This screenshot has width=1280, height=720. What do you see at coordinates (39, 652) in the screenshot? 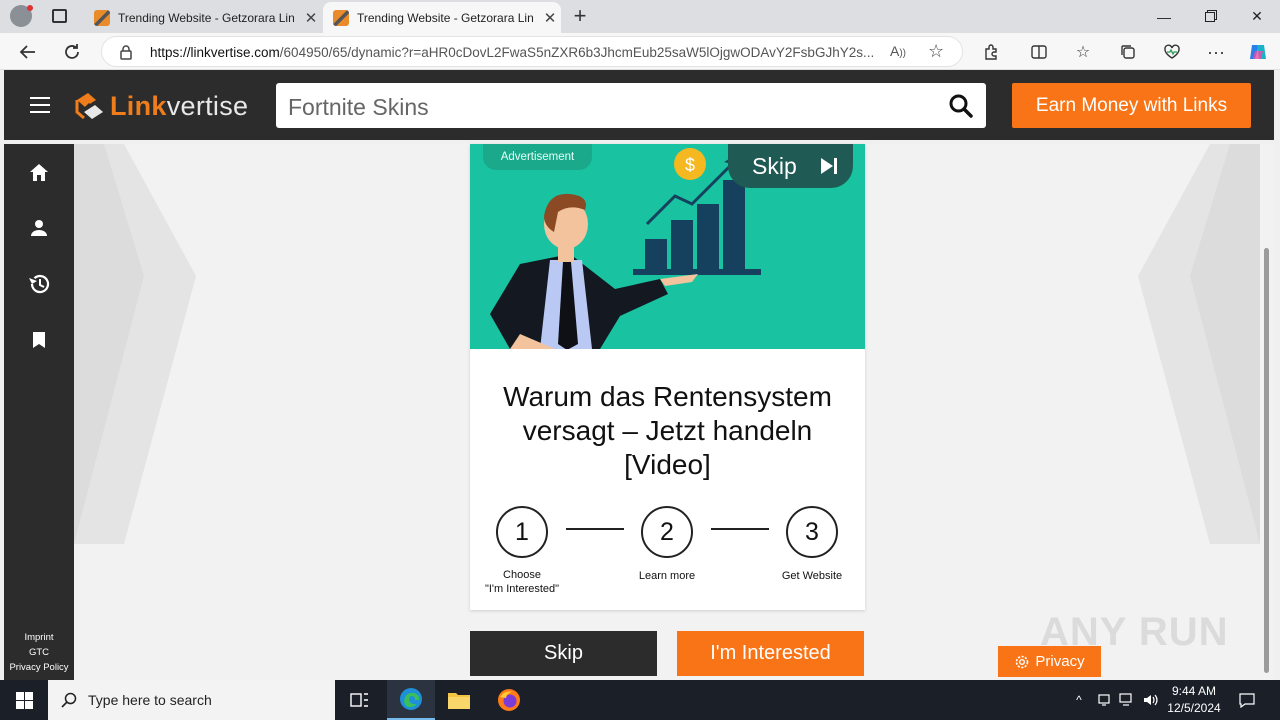
I see `gtc-link: GTC` at bounding box center [39, 652].